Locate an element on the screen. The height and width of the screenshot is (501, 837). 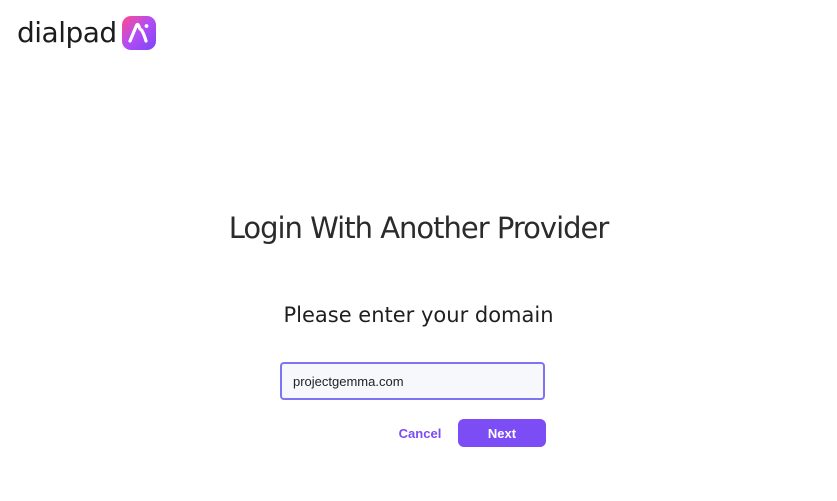
logo-wordmark: dialpad is located at coordinates (67, 32).